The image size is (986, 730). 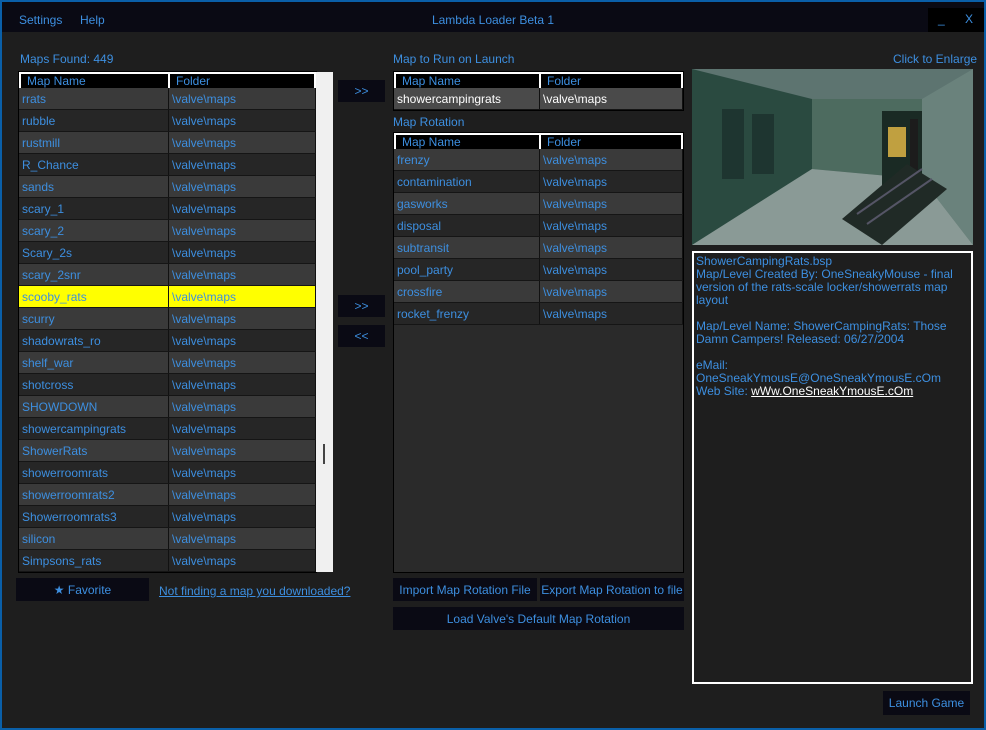 I want to click on map-list-scrollbar, so click(x=324, y=322).